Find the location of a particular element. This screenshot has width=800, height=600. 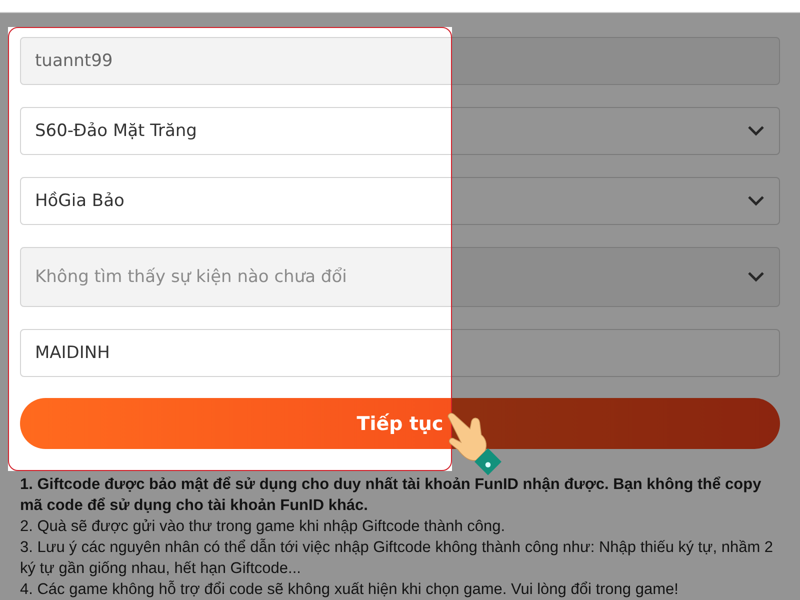

input-field: MAIDINH is located at coordinates (400, 353).